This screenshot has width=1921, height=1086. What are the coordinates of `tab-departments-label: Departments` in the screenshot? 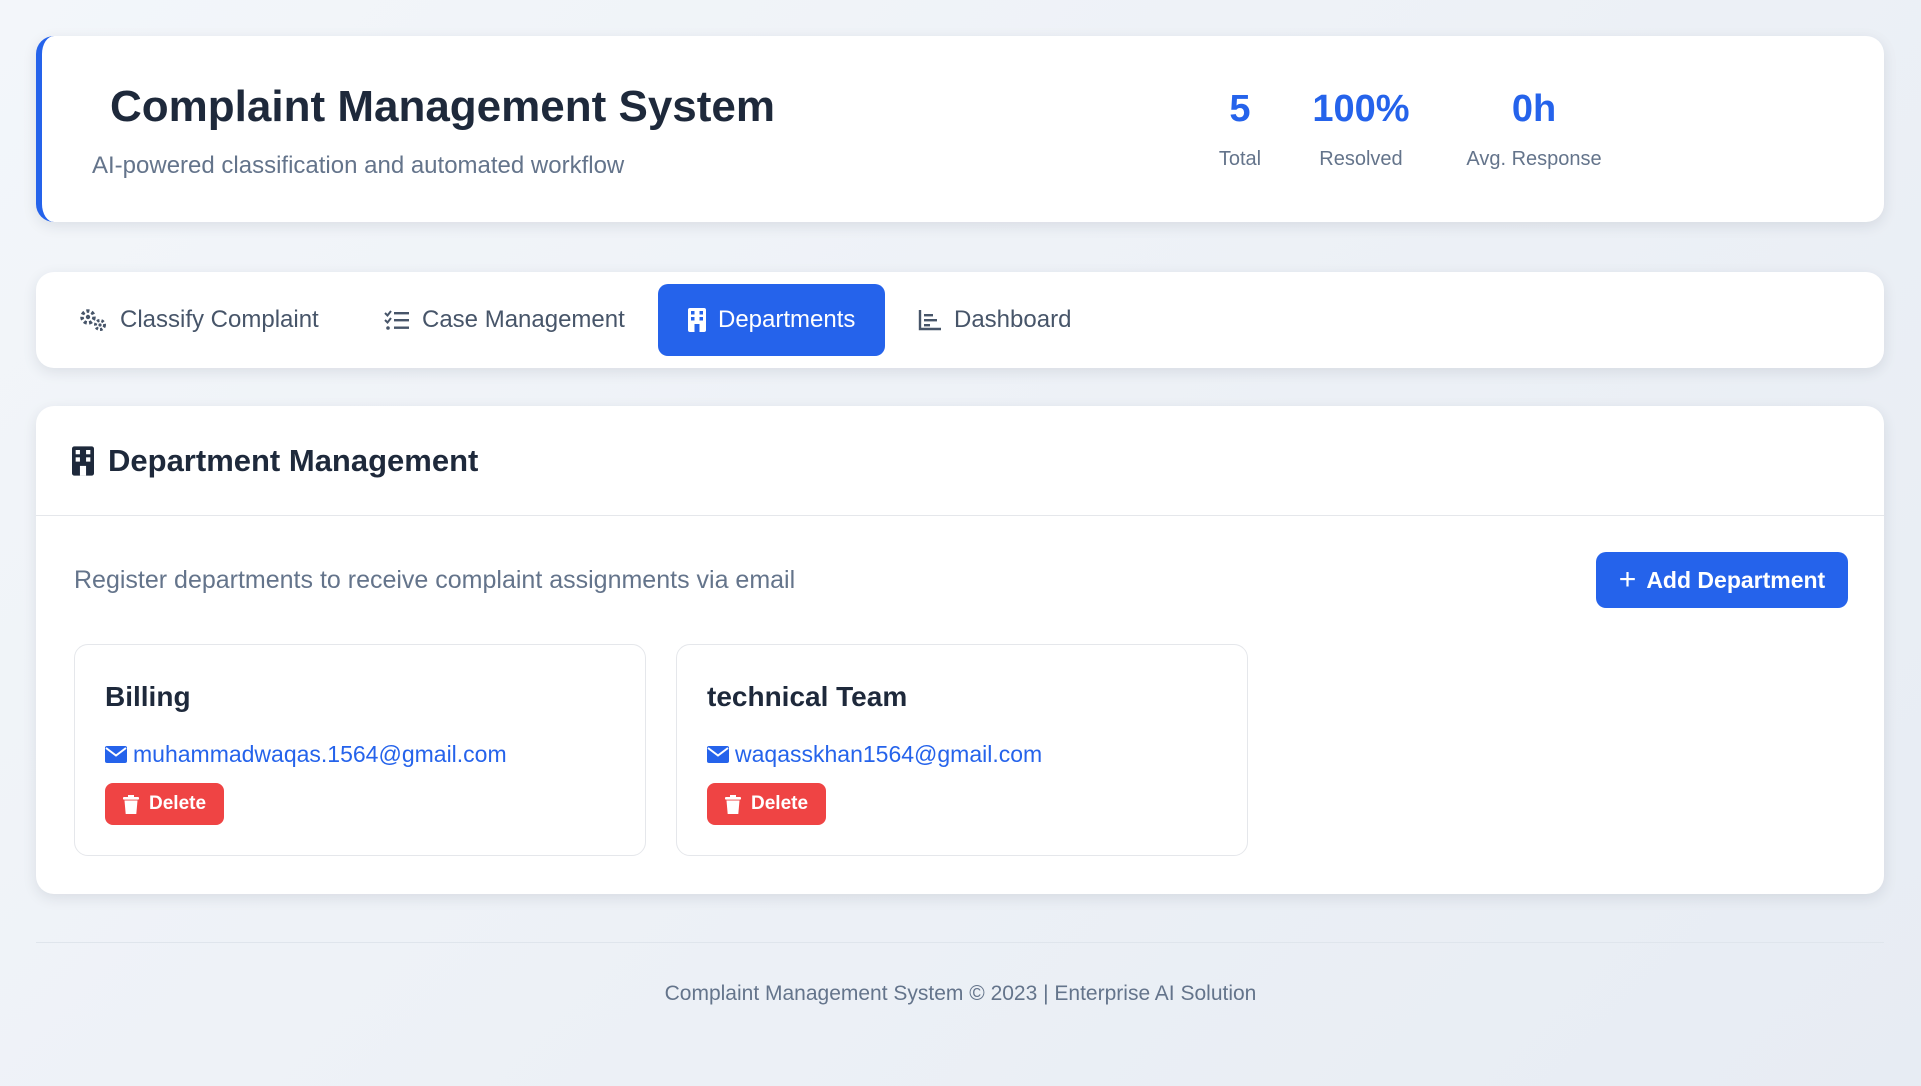 It's located at (787, 319).